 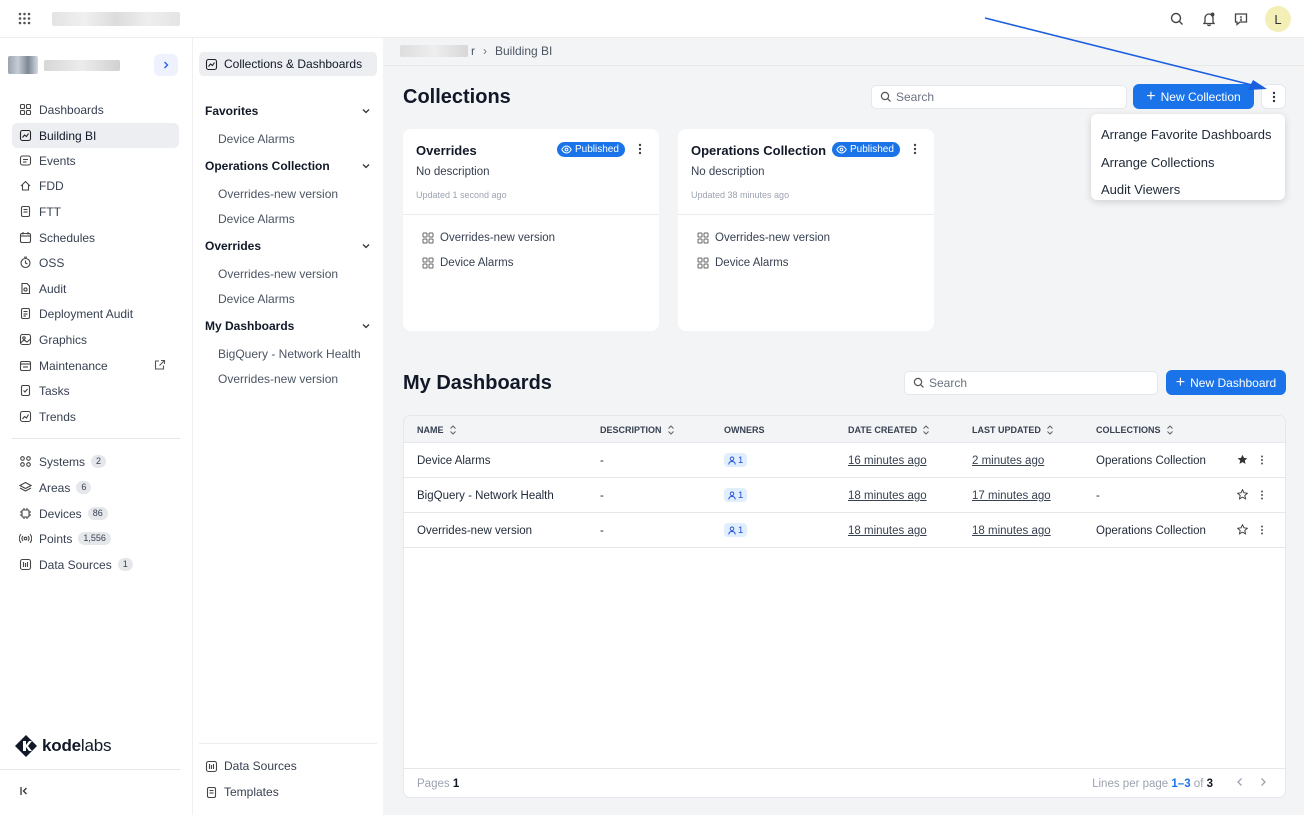 What do you see at coordinates (1013, 430) in the screenshot?
I see `column-header-last-updated: LAST UPDATED` at bounding box center [1013, 430].